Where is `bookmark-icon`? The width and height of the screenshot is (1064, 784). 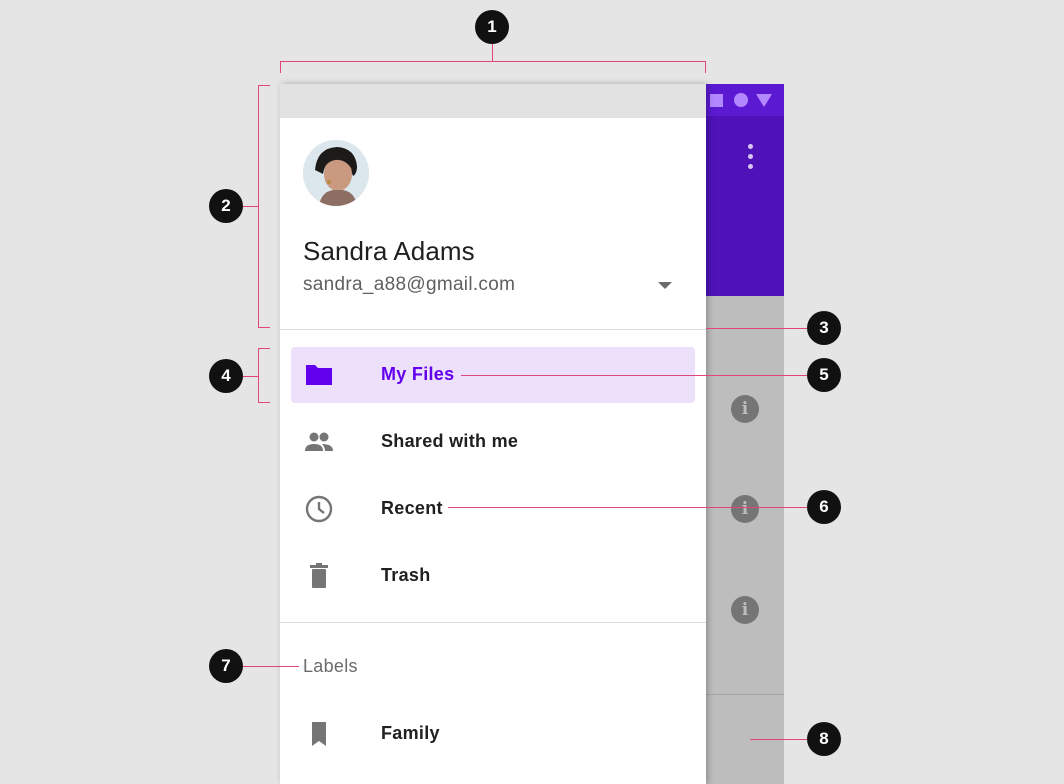 bookmark-icon is located at coordinates (319, 734).